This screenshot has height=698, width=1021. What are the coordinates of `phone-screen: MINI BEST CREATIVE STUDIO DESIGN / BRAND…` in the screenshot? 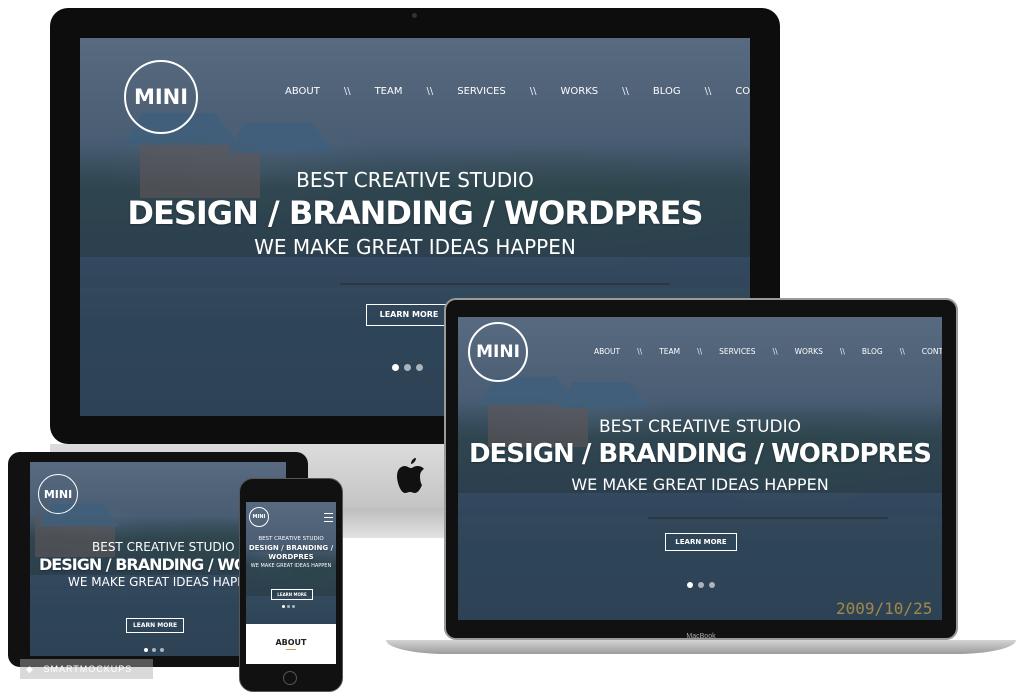 It's located at (291, 583).